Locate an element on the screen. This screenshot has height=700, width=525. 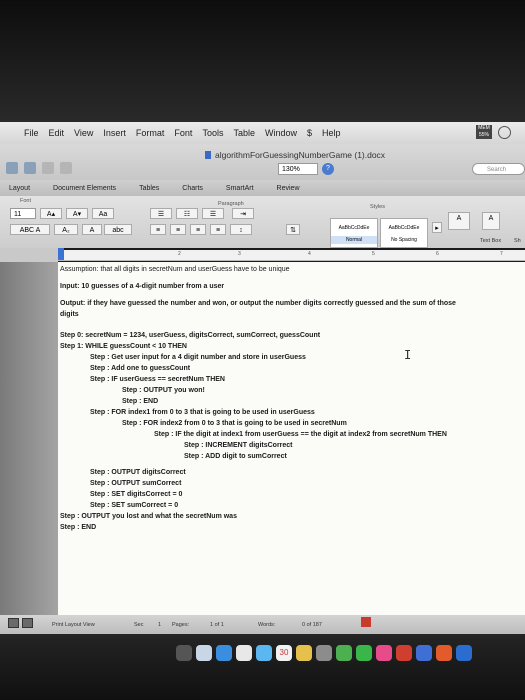
ruler-number: 7 is located at coordinates (501, 254).